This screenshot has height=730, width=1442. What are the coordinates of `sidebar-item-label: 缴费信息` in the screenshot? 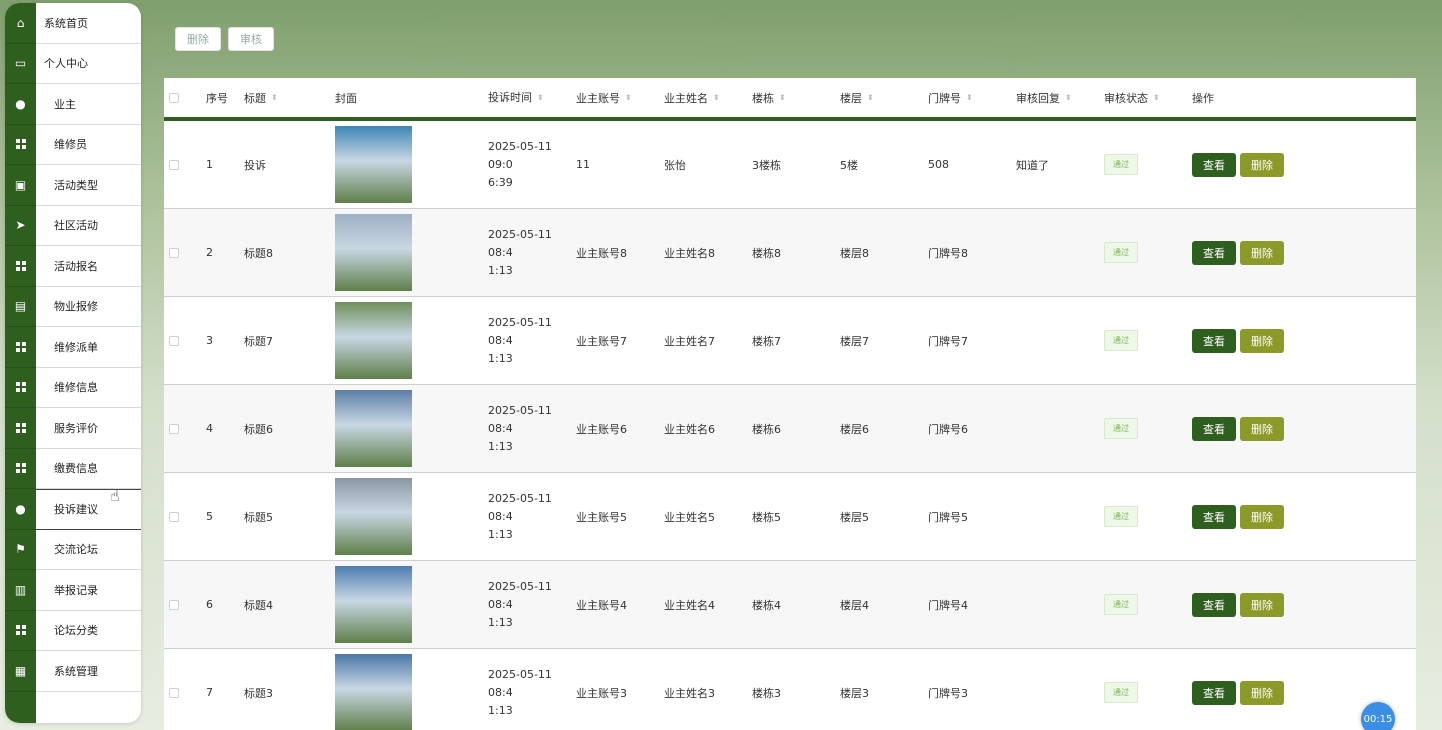 It's located at (88, 469).